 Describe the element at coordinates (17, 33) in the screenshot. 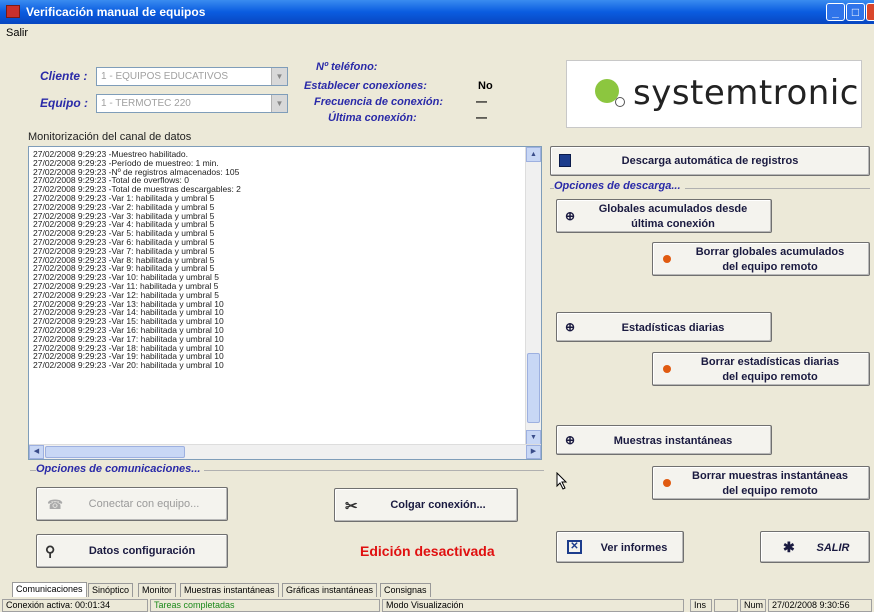

I see `menu-salir: Salir` at that location.